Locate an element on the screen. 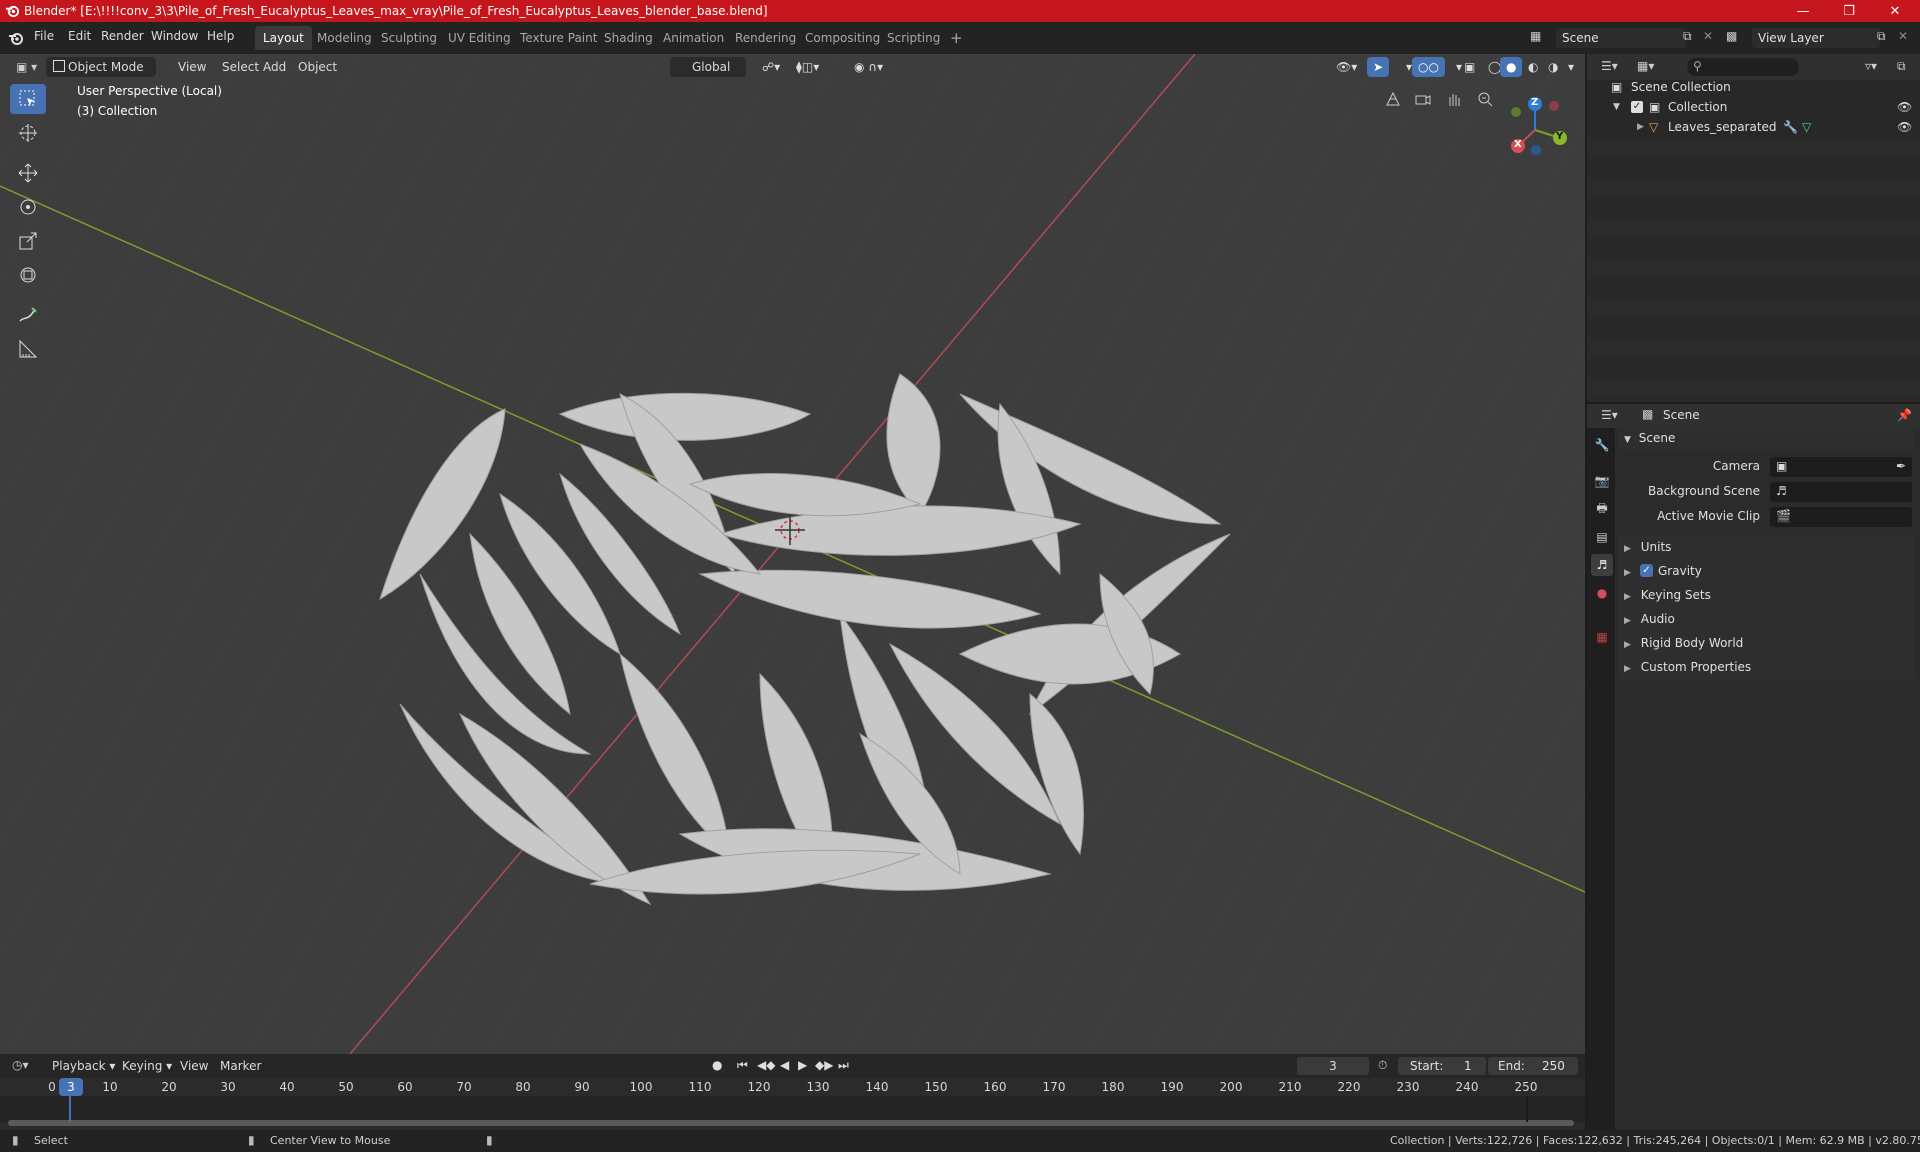 This screenshot has width=1920, height=1152. outliner-search-input: ⚲ is located at coordinates (1743, 67).